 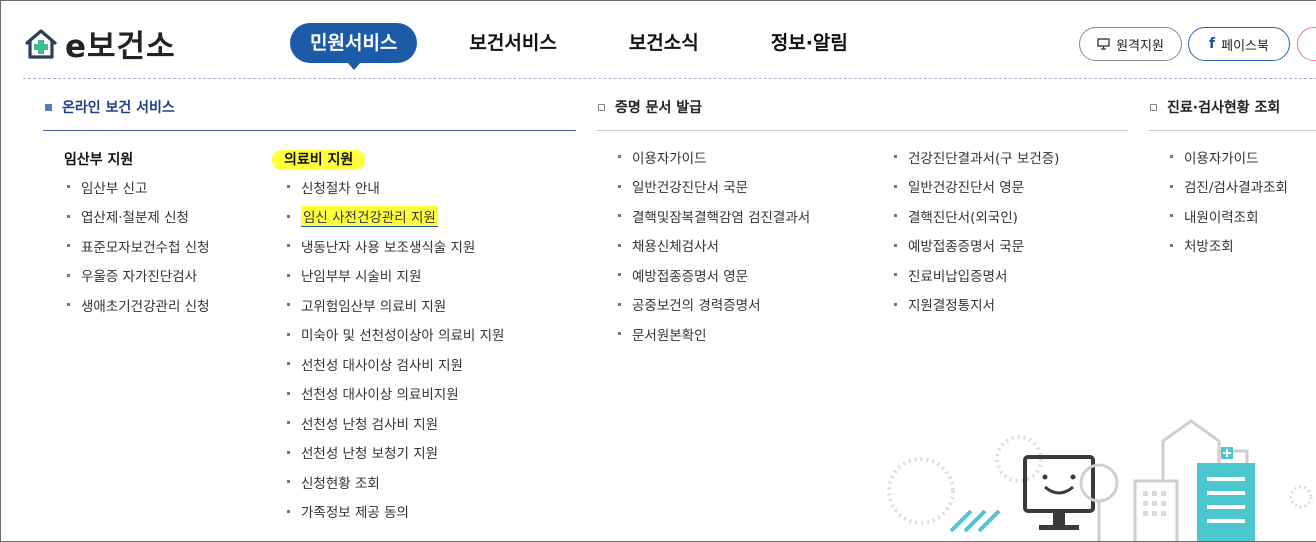 I want to click on list-item: 예방접종증명서 국문, so click(x=976, y=246).